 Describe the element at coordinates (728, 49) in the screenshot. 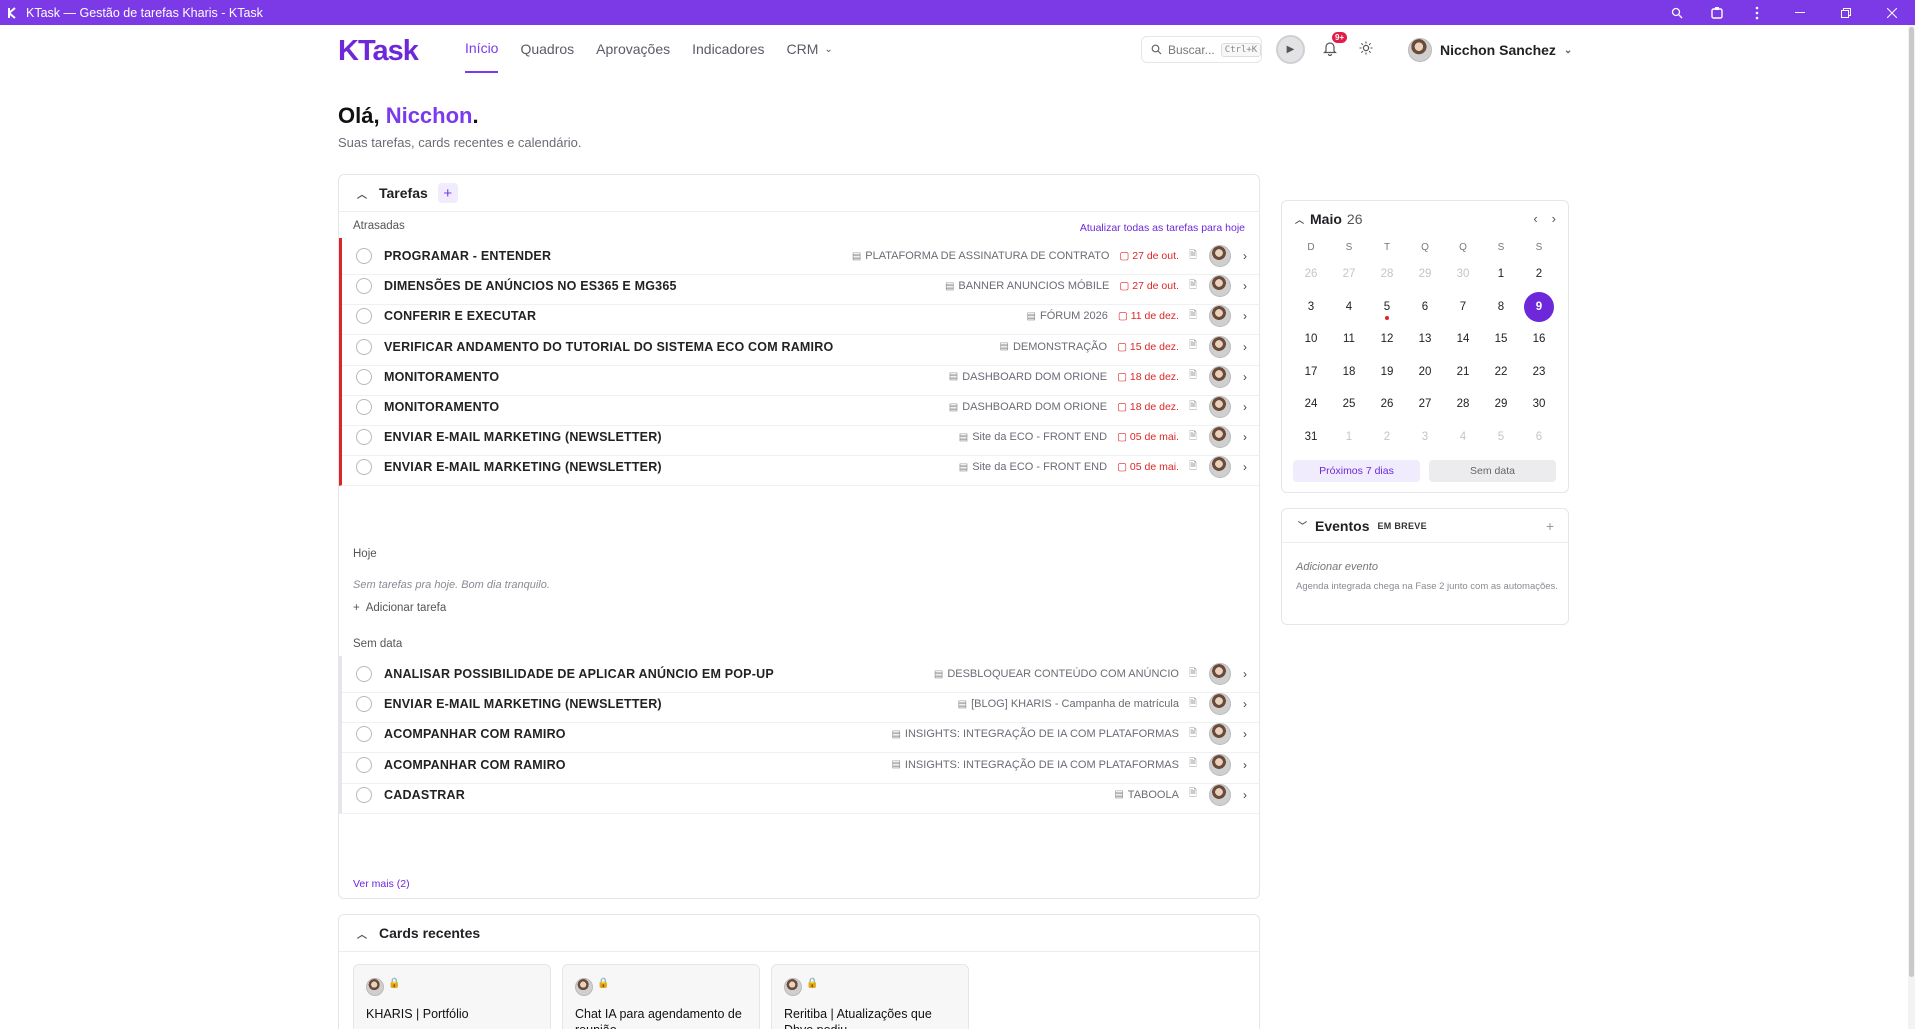

I see `nav-indicadores: Indicadores` at that location.